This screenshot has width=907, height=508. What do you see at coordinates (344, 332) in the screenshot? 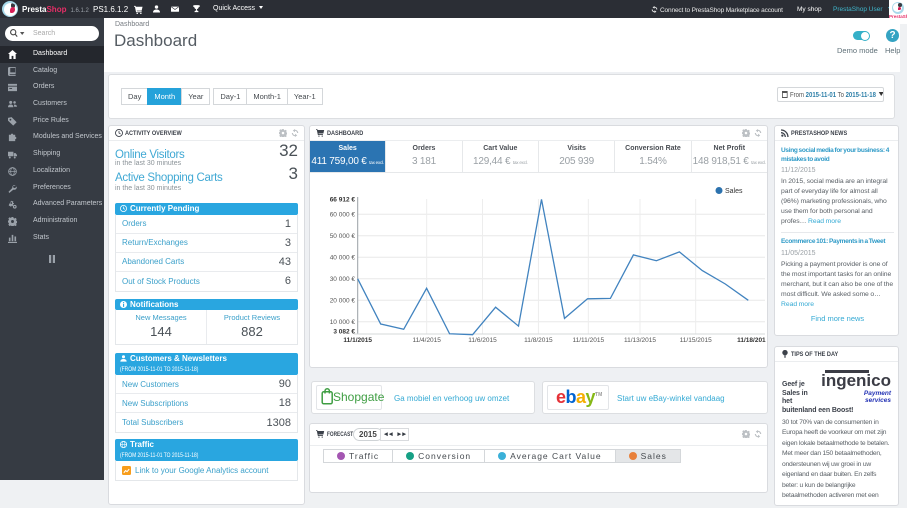
I see `svg-text: 3 082 €` at bounding box center [344, 332].